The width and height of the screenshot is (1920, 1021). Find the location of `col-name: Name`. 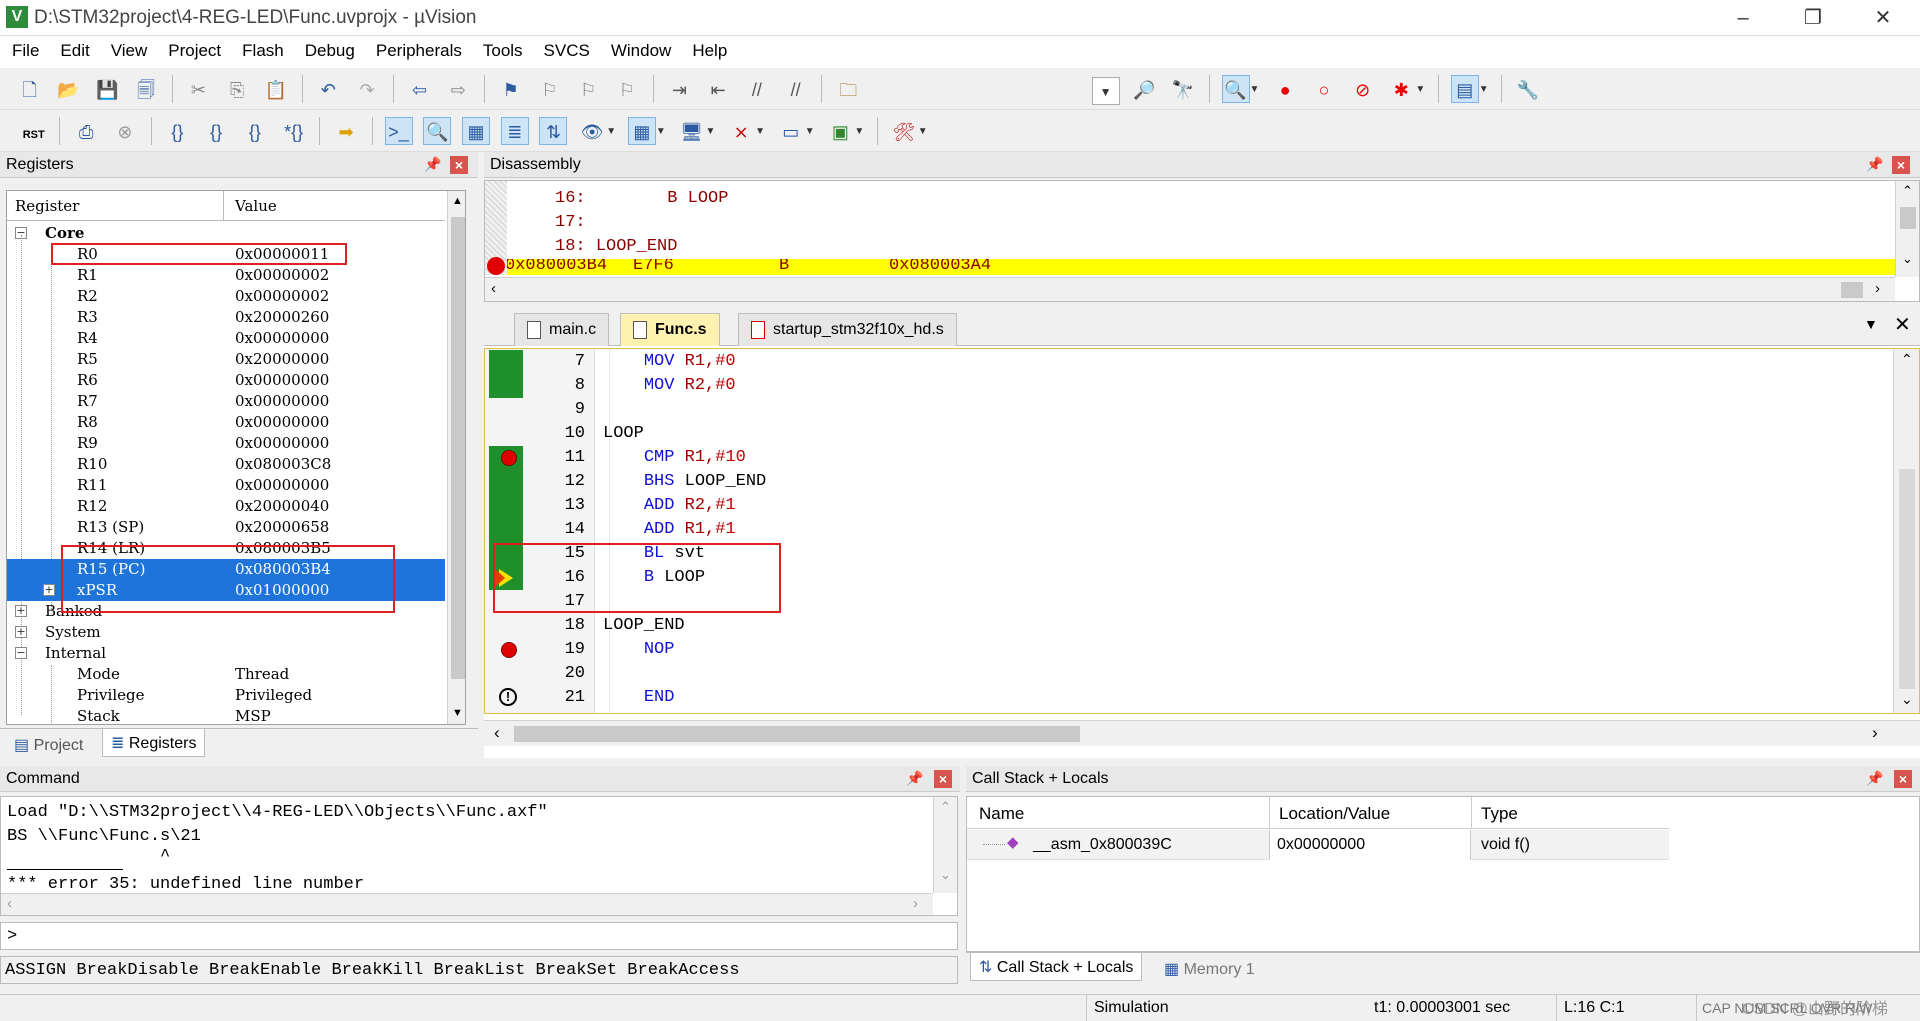

col-name: Name is located at coordinates (1001, 814).